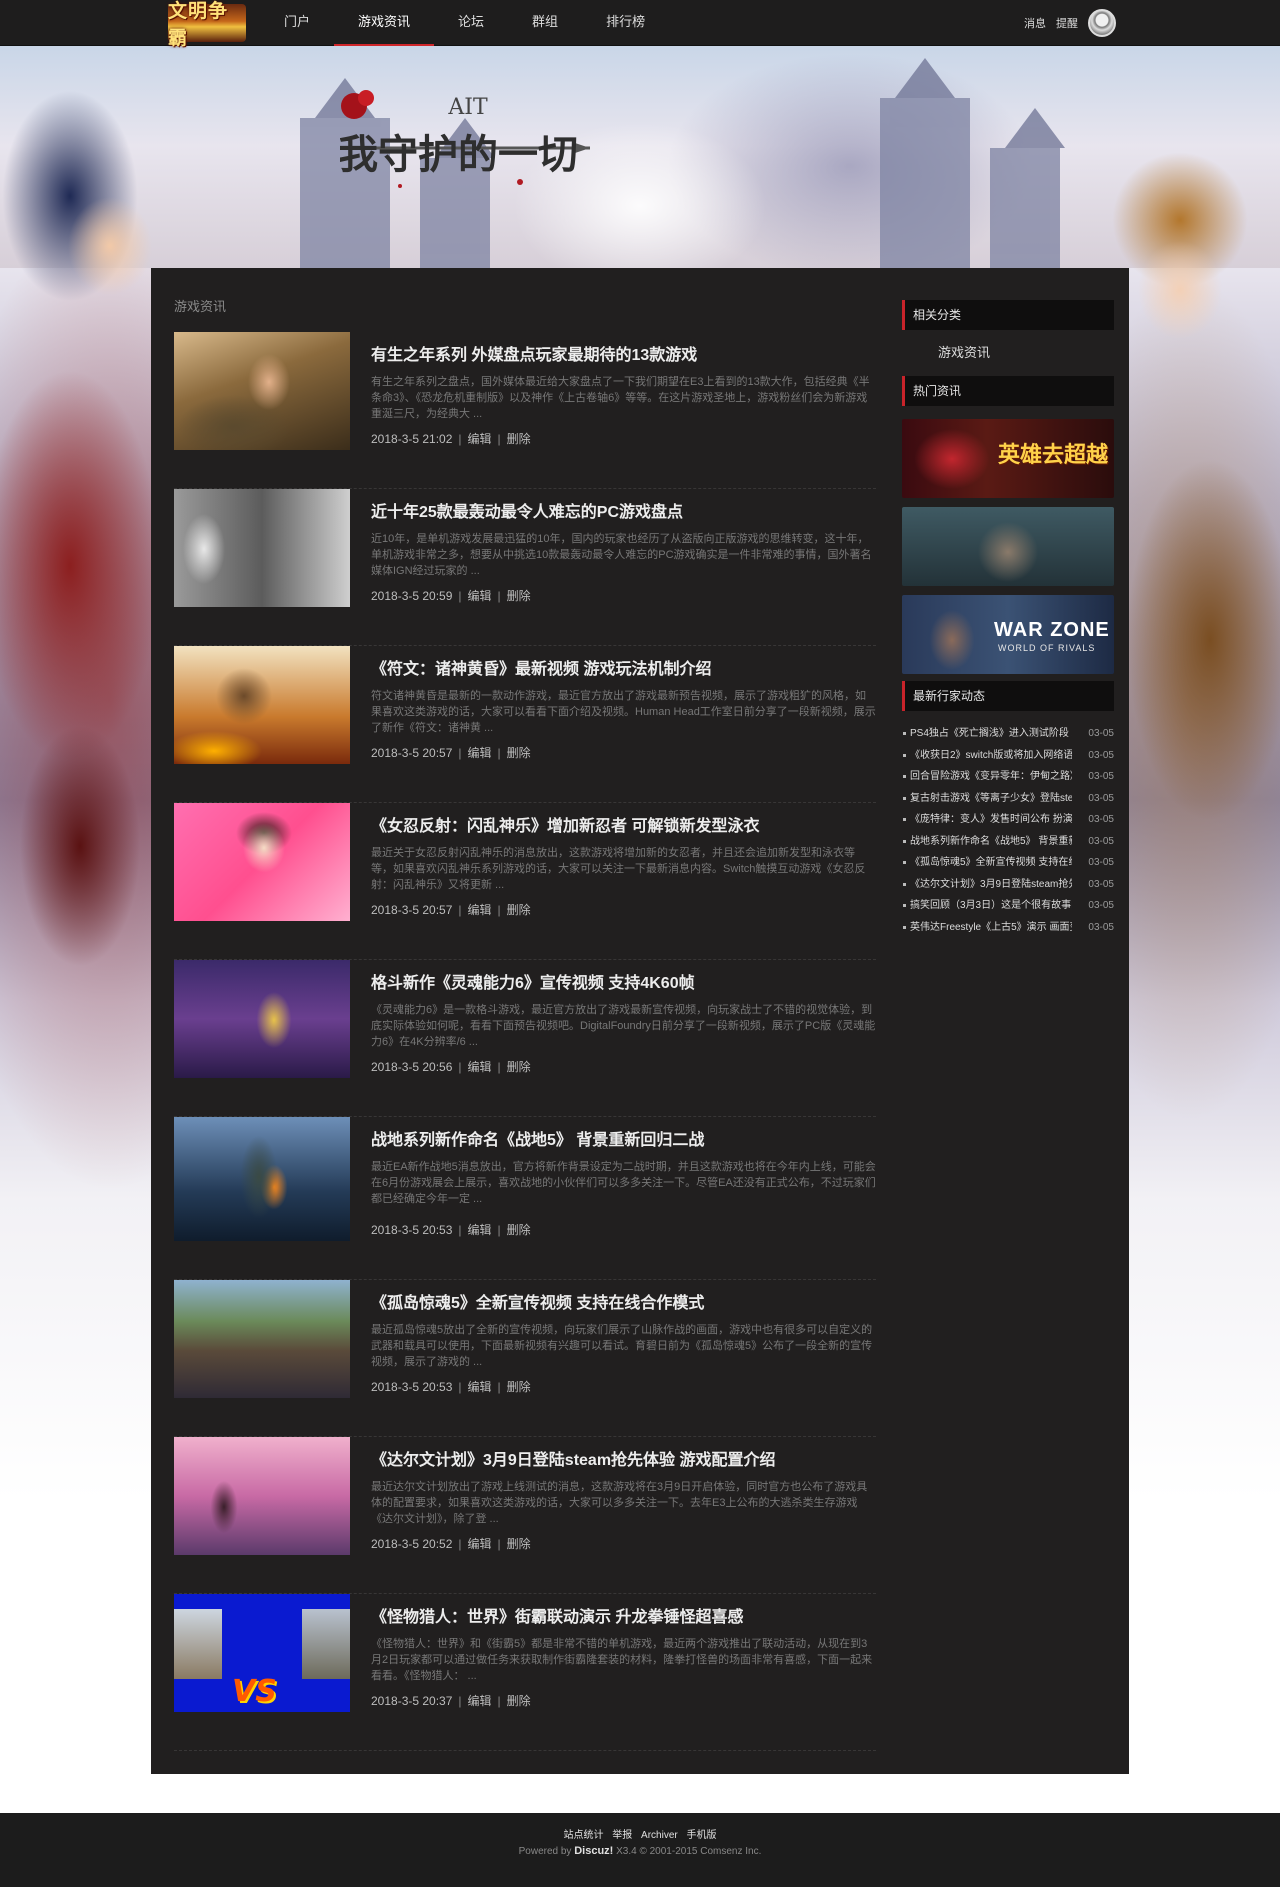 Image resolution: width=1280 pixels, height=1887 pixels. What do you see at coordinates (623, 1138) in the screenshot?
I see `article-title: 战地系列新作命名《战地5》 背景重新回归二战` at bounding box center [623, 1138].